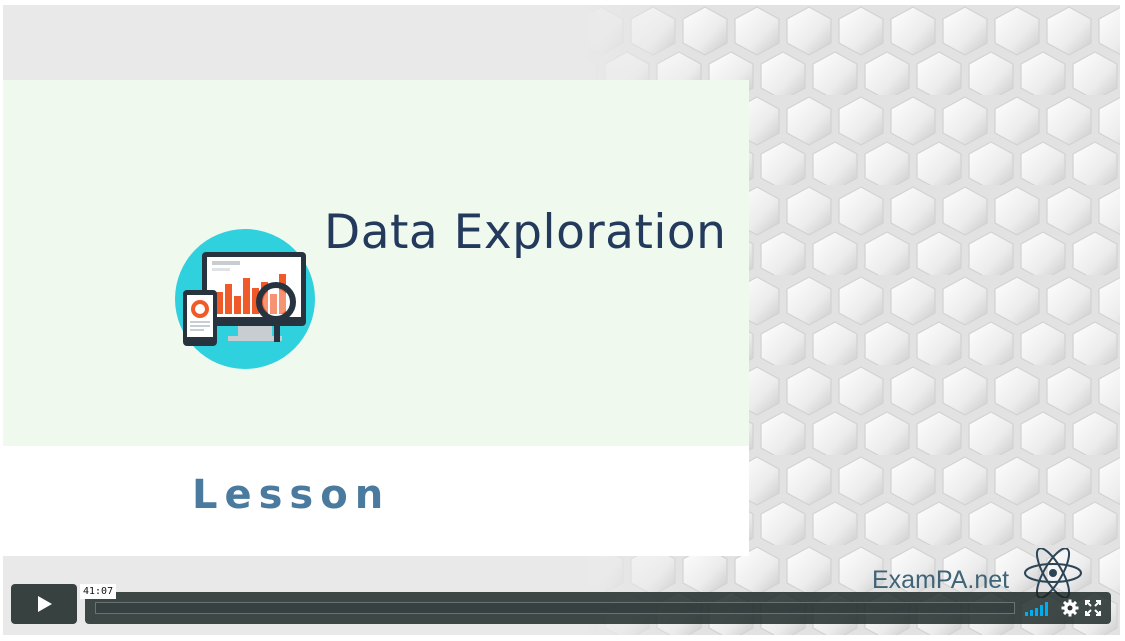  Describe the element at coordinates (98, 591) in the screenshot. I see `duration-badge: 41:07` at that location.